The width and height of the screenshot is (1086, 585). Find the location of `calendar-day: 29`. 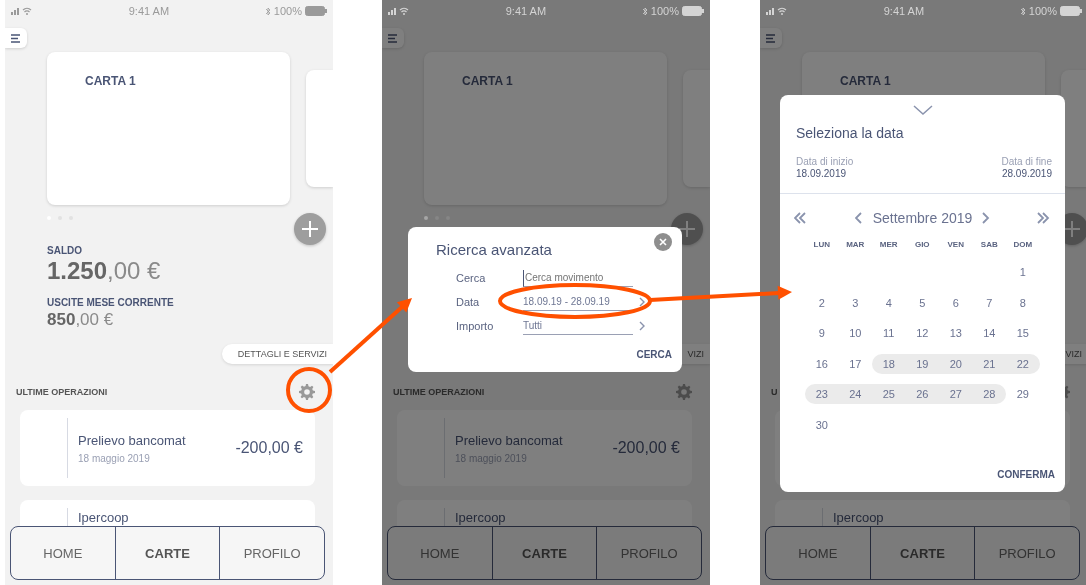

calendar-day: 29 is located at coordinates (1023, 394).